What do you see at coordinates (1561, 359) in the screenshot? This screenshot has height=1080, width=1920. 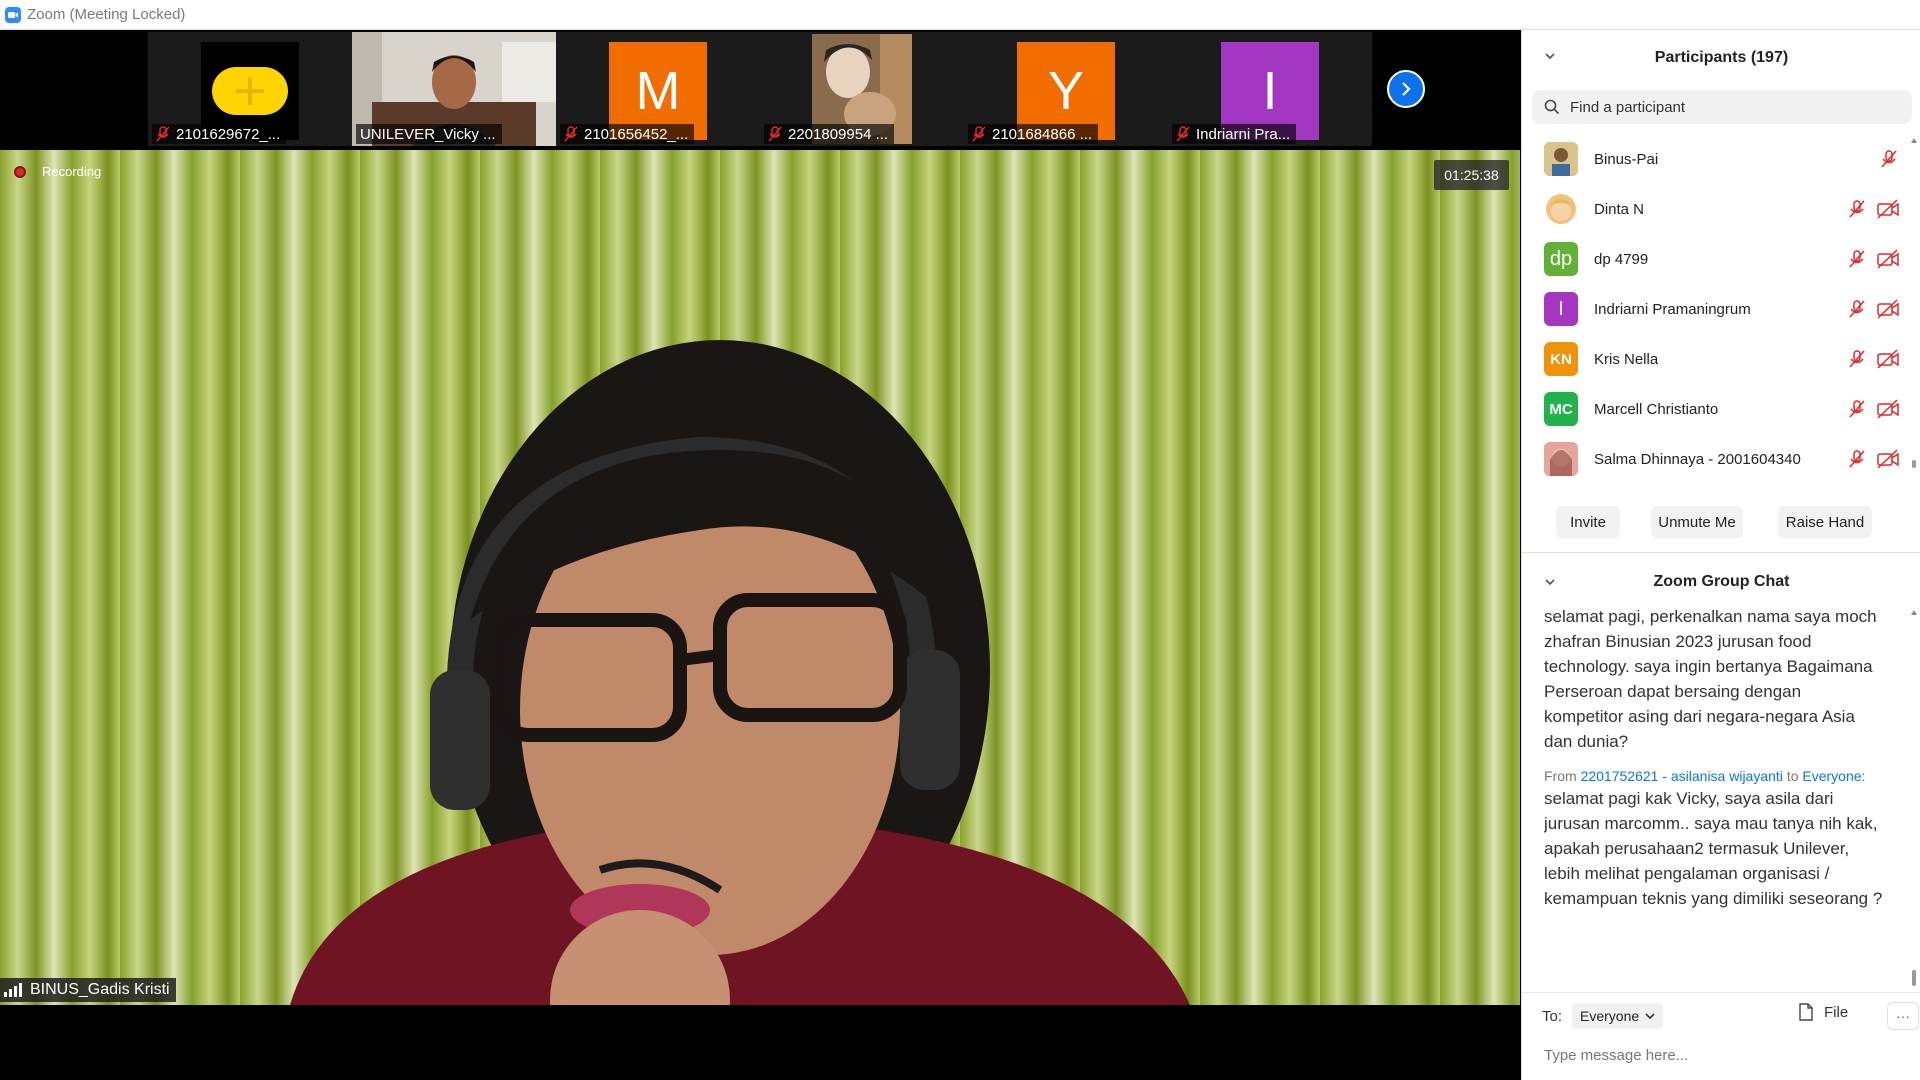 I see `avatar: KN` at bounding box center [1561, 359].